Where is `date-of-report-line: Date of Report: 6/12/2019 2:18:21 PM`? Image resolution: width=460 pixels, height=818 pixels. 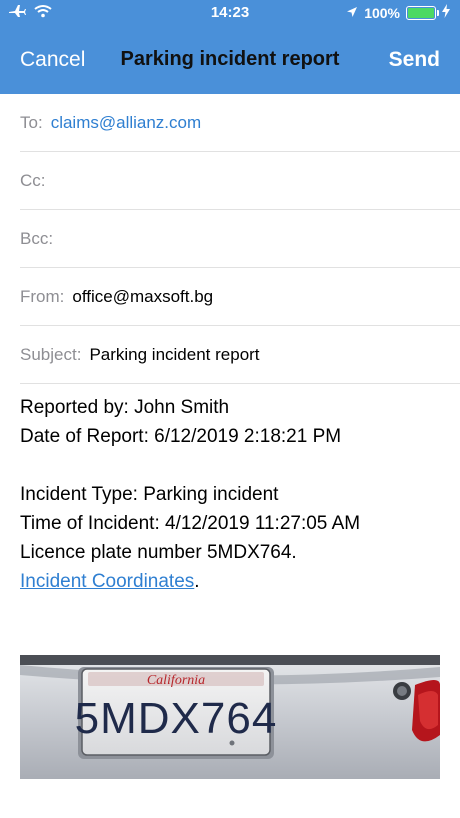
date-of-report-line: Date of Report: 6/12/2019 2:18:21 PM is located at coordinates (181, 436).